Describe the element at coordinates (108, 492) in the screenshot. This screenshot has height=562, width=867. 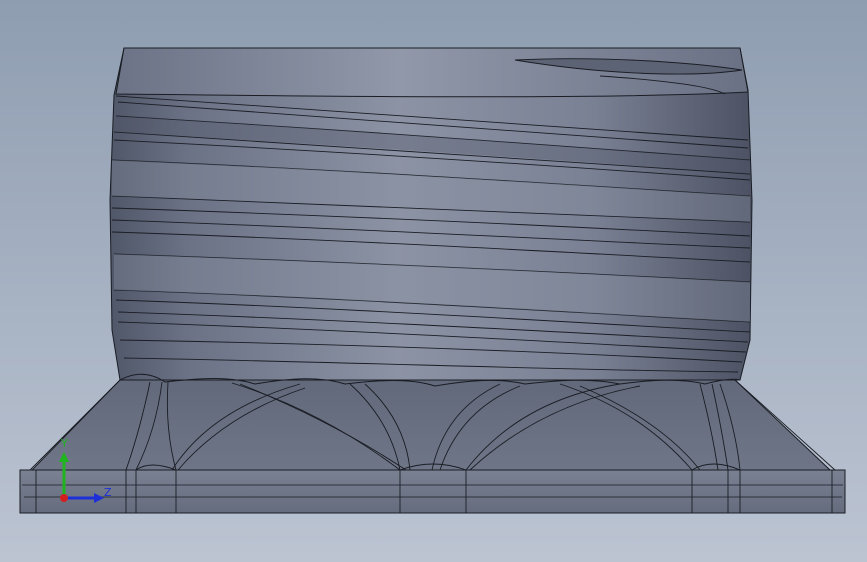
I see `z-axis-label: Z` at that location.